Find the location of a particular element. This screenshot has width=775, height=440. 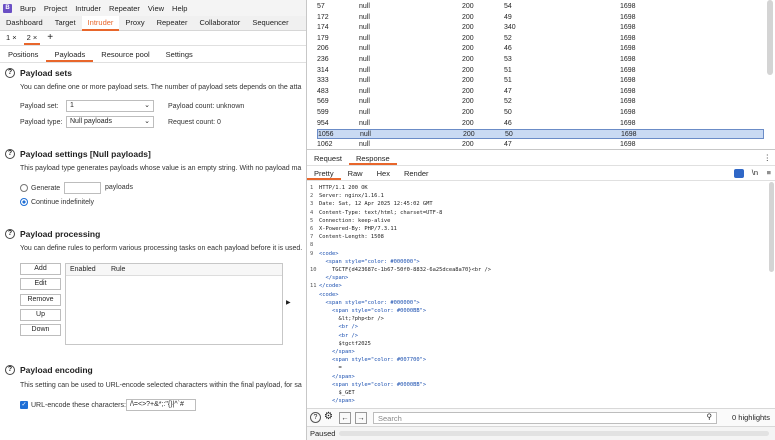

payload-sets-heading: ? Payload sets is located at coordinates (38, 73).